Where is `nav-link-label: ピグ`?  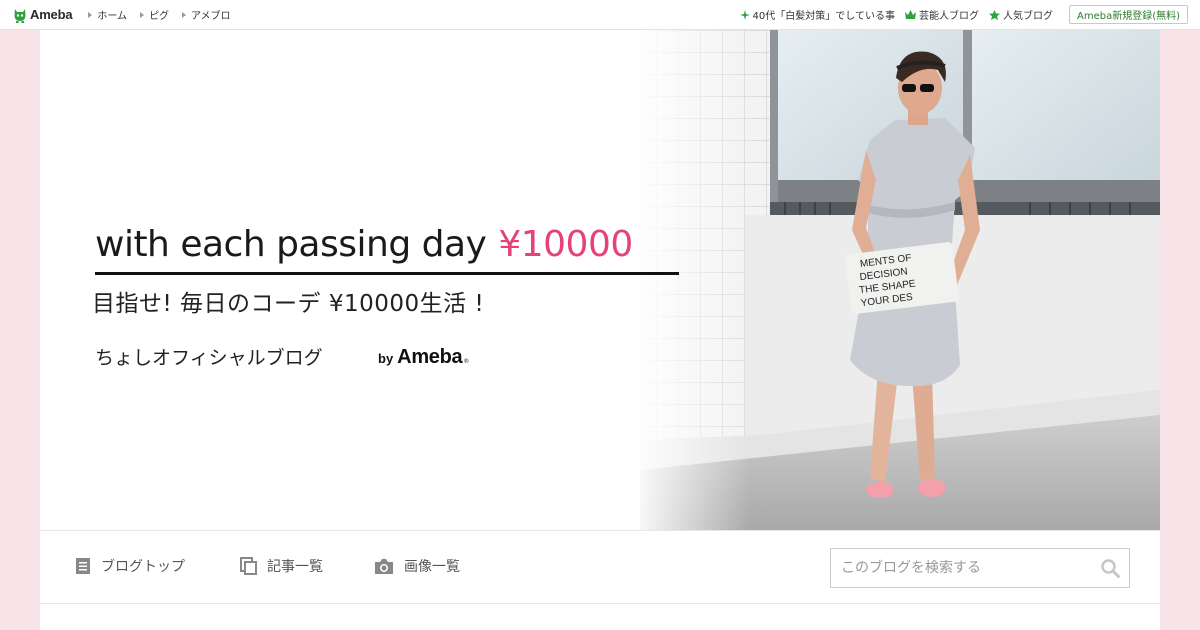
nav-link-label: ピグ is located at coordinates (159, 16).